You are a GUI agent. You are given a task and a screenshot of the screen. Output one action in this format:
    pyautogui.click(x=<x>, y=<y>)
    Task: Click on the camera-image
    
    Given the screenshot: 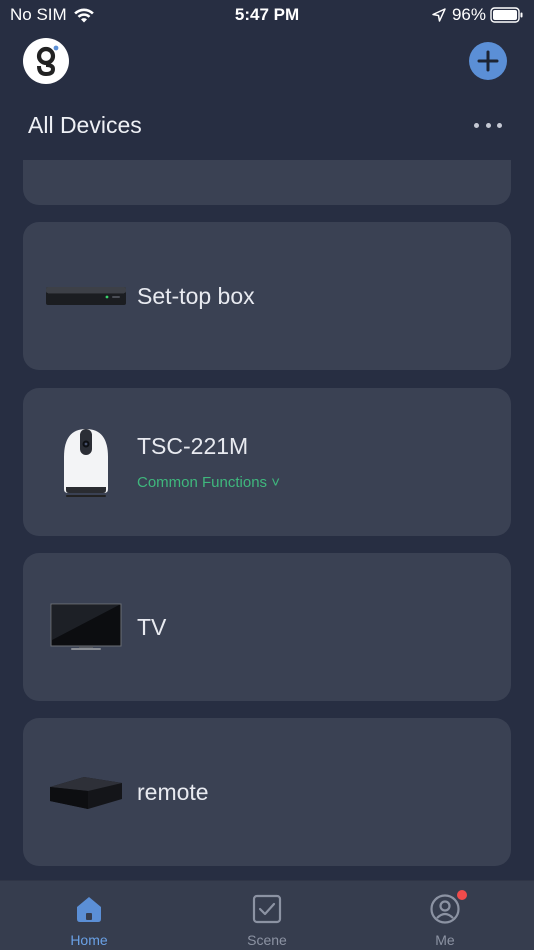 What is the action you would take?
    pyautogui.click(x=86, y=462)
    